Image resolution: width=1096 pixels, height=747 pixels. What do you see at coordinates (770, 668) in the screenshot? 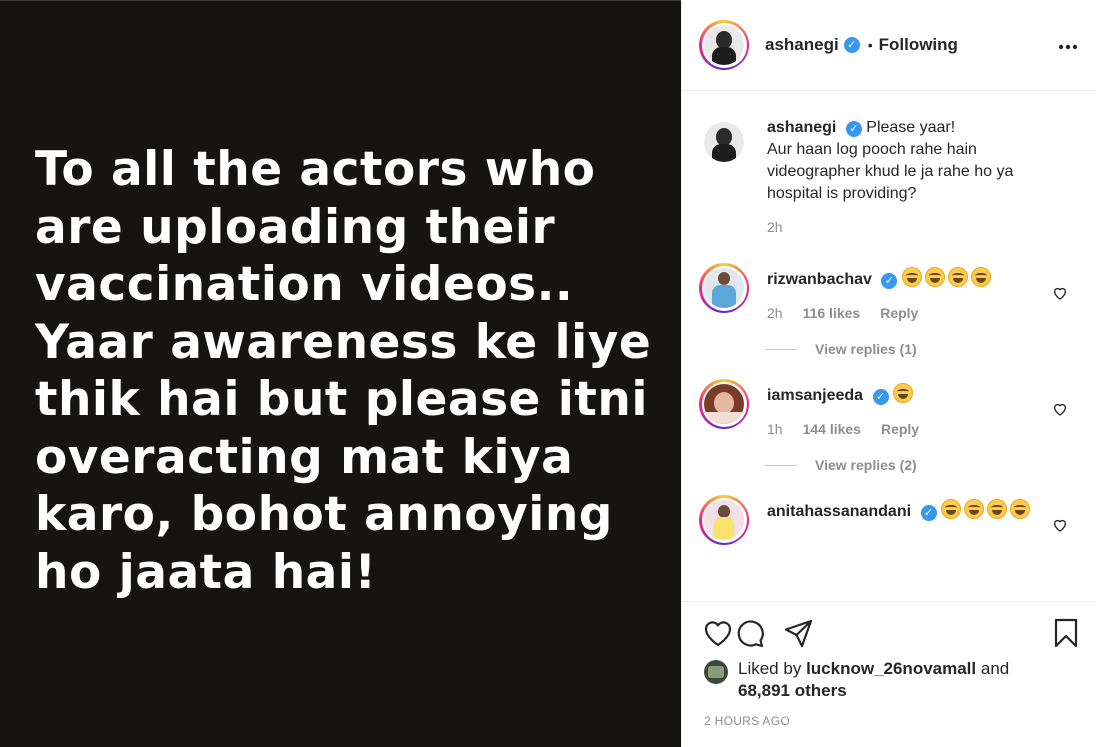
I see `liked-by-prefix: Liked by` at bounding box center [770, 668].